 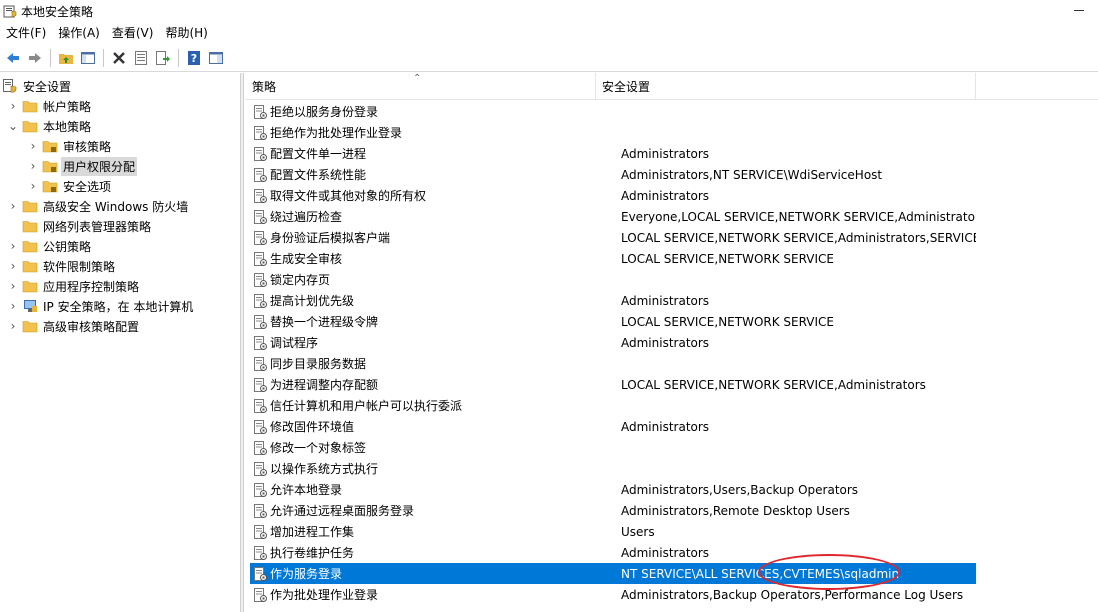 What do you see at coordinates (348, 196) in the screenshot?
I see `policy-name: 取得文件或其他对象的所有权` at bounding box center [348, 196].